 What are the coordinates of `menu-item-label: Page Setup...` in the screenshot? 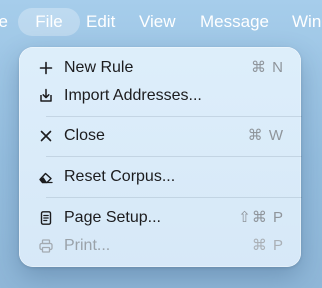 It's located at (112, 217).